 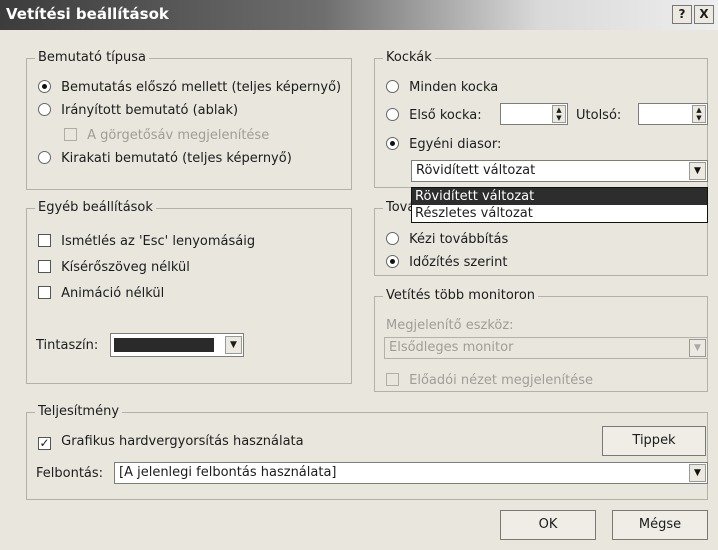 What do you see at coordinates (95, 208) in the screenshot?
I see `other-settings-legend: Egyéb beállítások` at bounding box center [95, 208].